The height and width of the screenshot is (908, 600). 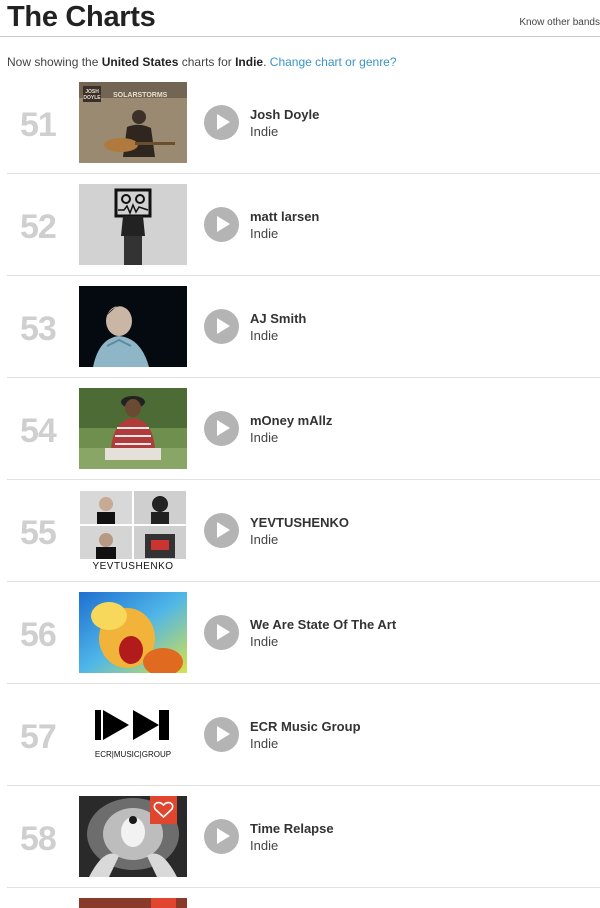 What do you see at coordinates (38, 737) in the screenshot?
I see `rank-number: 57` at bounding box center [38, 737].